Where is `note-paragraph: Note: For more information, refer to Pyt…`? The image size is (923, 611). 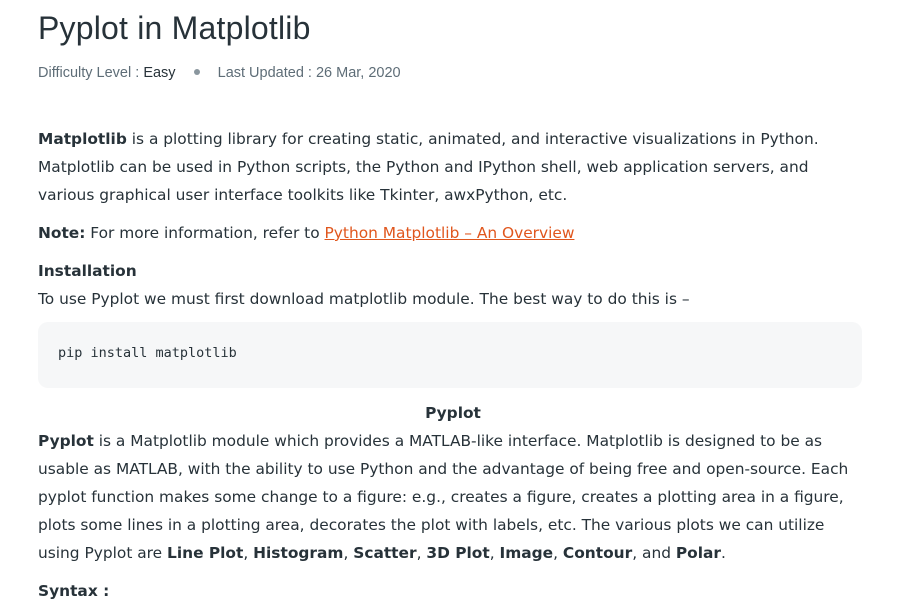
note-paragraph: Note: For more information, refer to Pyt… is located at coordinates (453, 233).